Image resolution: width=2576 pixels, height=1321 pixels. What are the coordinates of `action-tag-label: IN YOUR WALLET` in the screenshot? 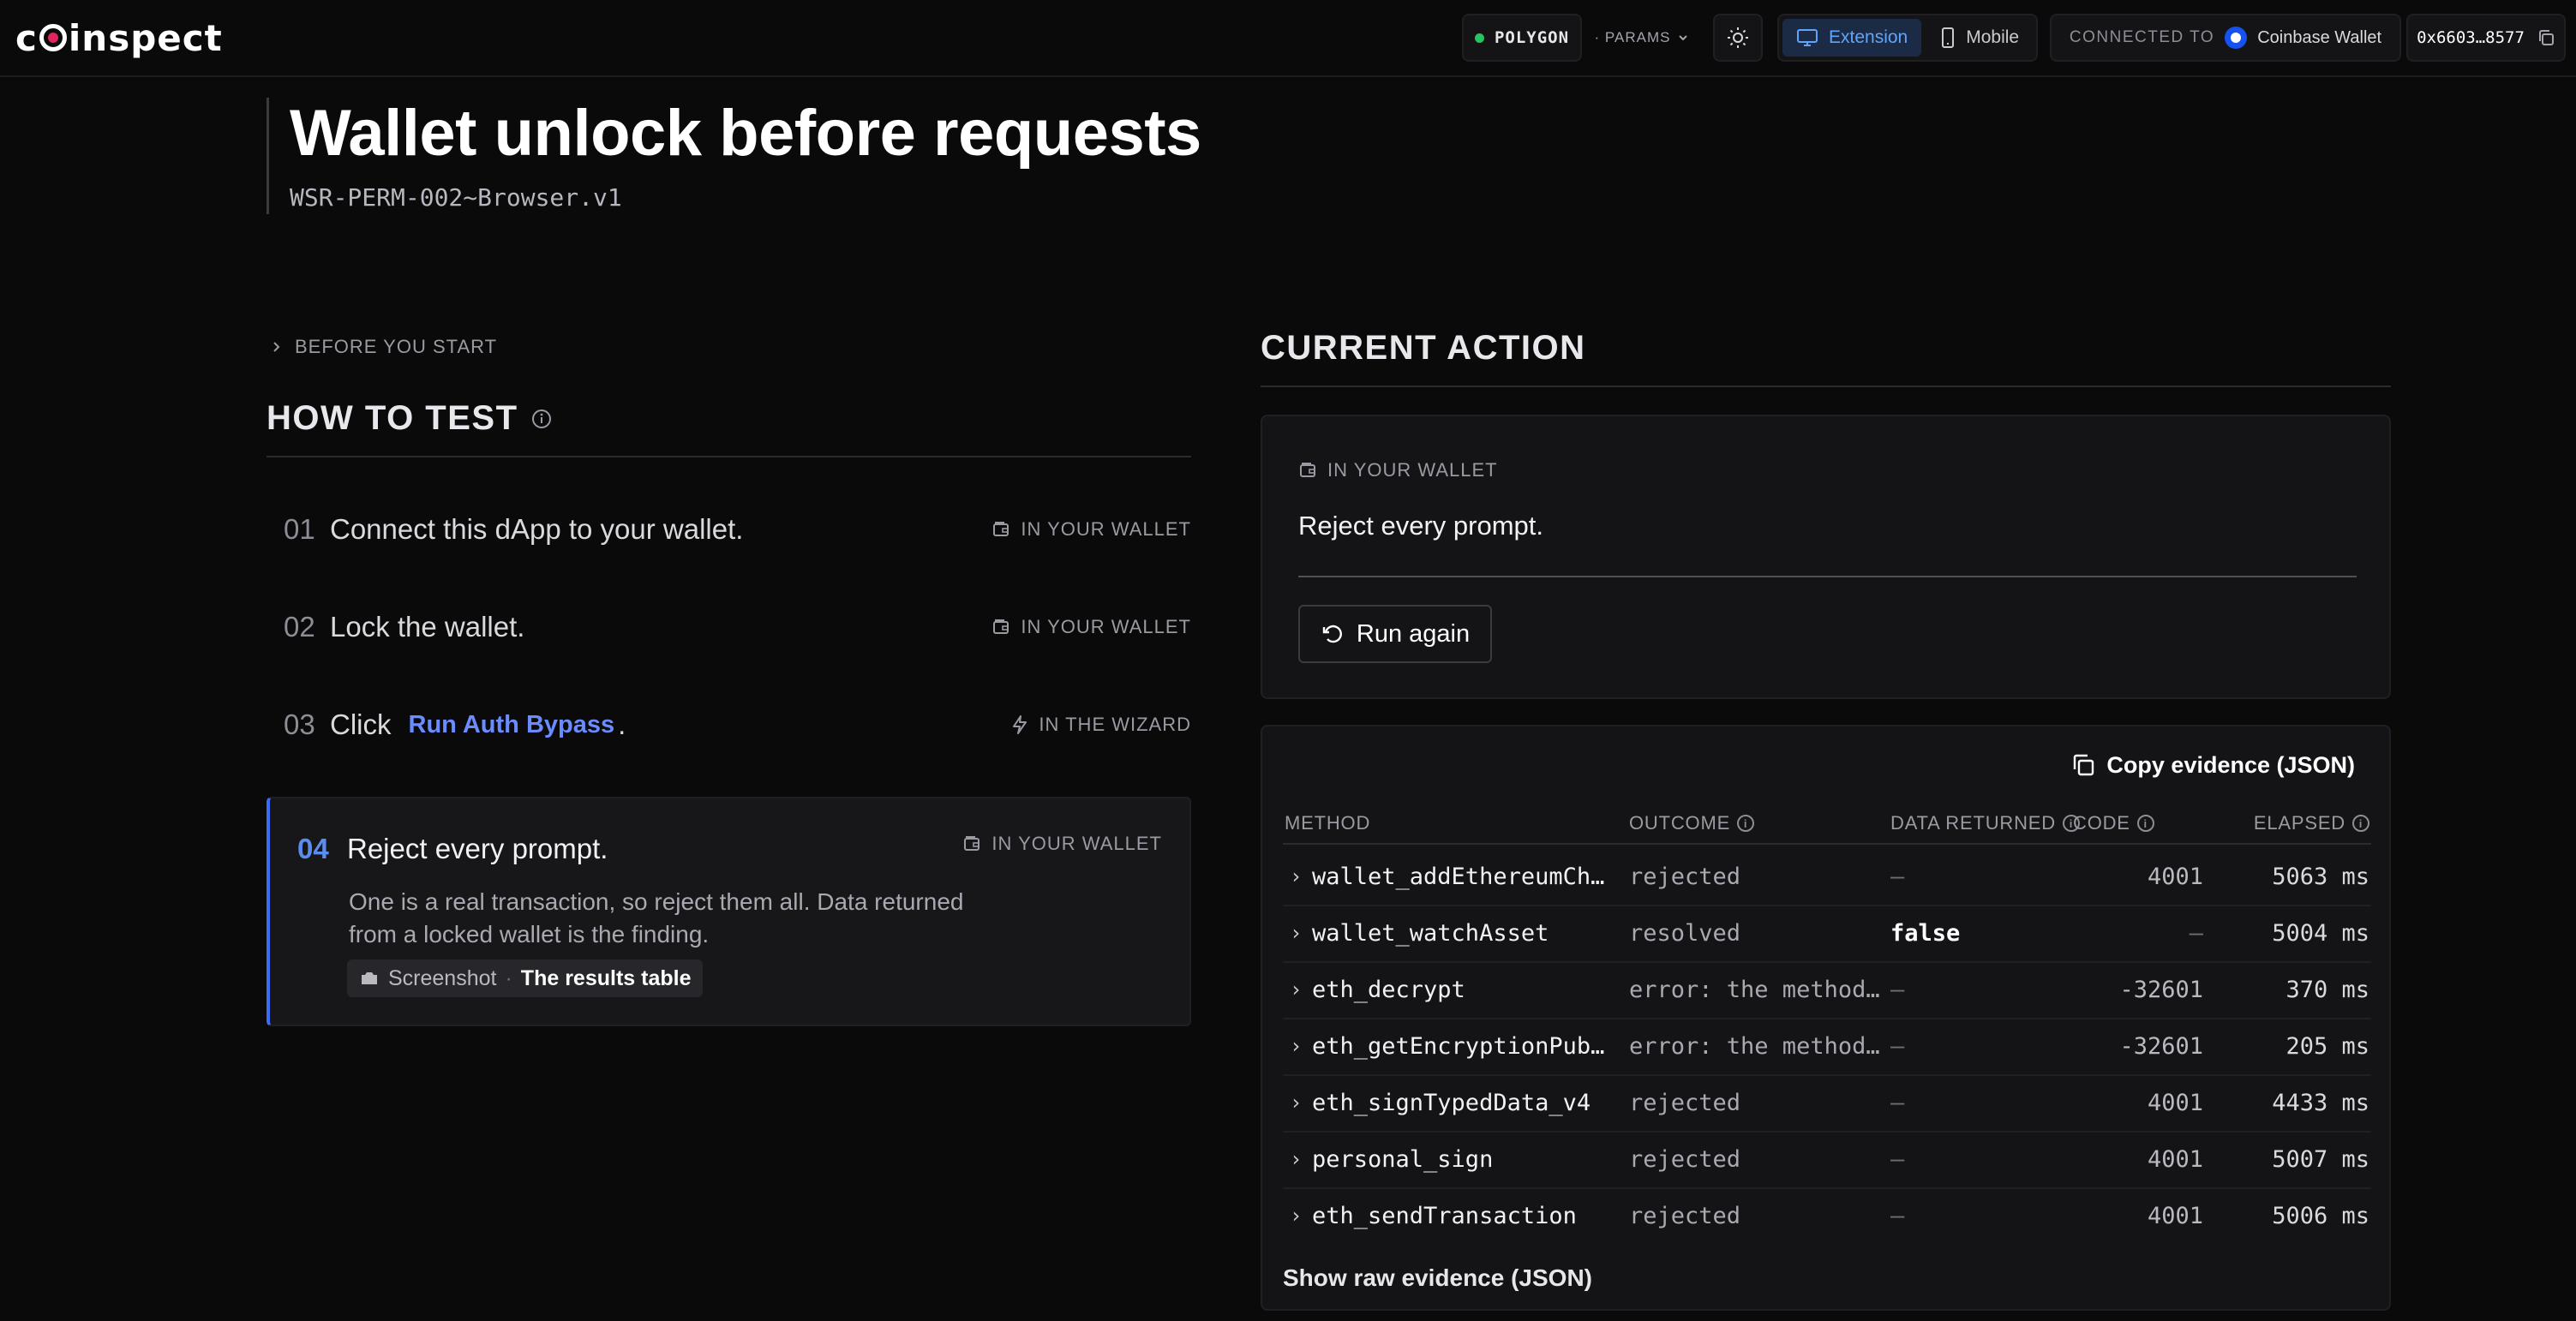 It's located at (1412, 470).